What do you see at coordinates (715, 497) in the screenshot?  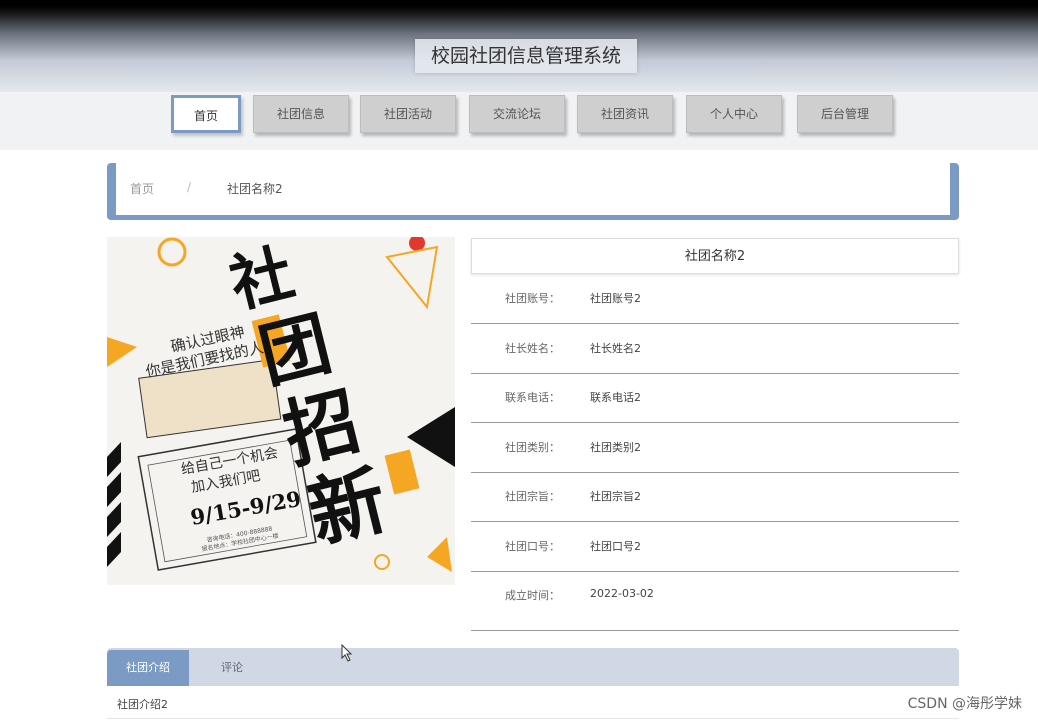 I see `detail-row-purpose: 社团宗旨： 社团宗旨2` at bounding box center [715, 497].